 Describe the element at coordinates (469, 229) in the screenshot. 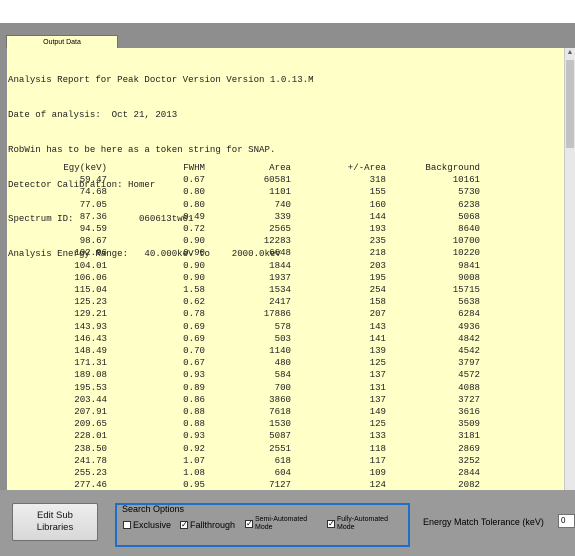

I see `cell-background: 8640` at that location.